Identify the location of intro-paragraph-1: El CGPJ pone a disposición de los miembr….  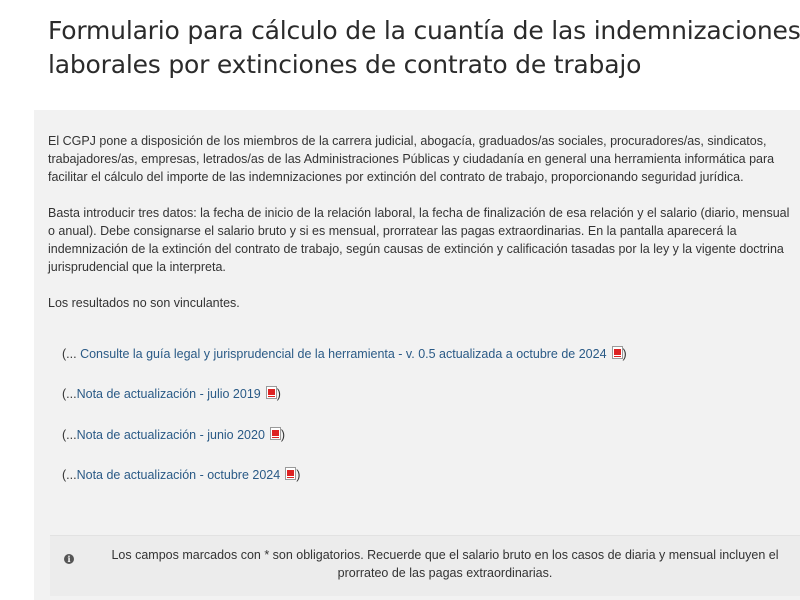
(424, 159).